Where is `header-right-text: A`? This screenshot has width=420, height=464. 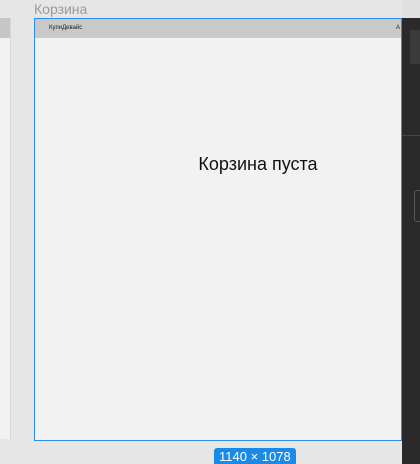 header-right-text: A is located at coordinates (397, 28).